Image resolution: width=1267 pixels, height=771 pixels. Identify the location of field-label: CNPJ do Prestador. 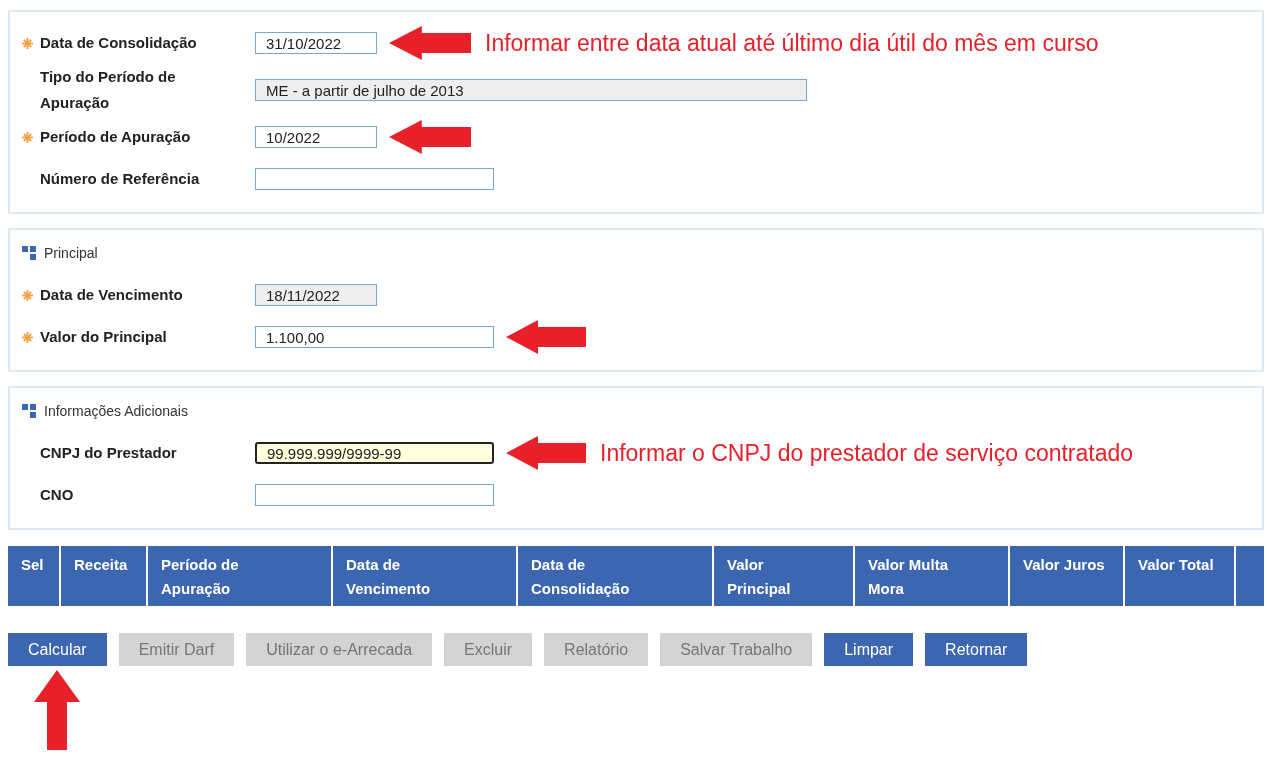
(109, 453).